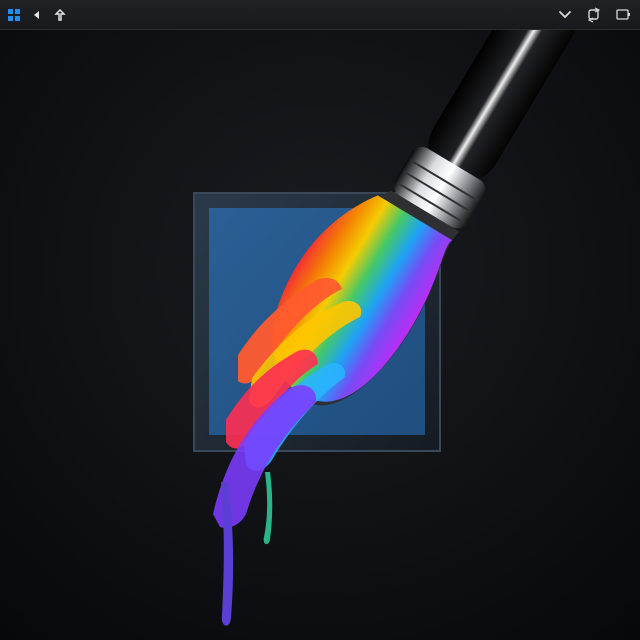  What do you see at coordinates (320, 15) in the screenshot?
I see `title-bar` at bounding box center [320, 15].